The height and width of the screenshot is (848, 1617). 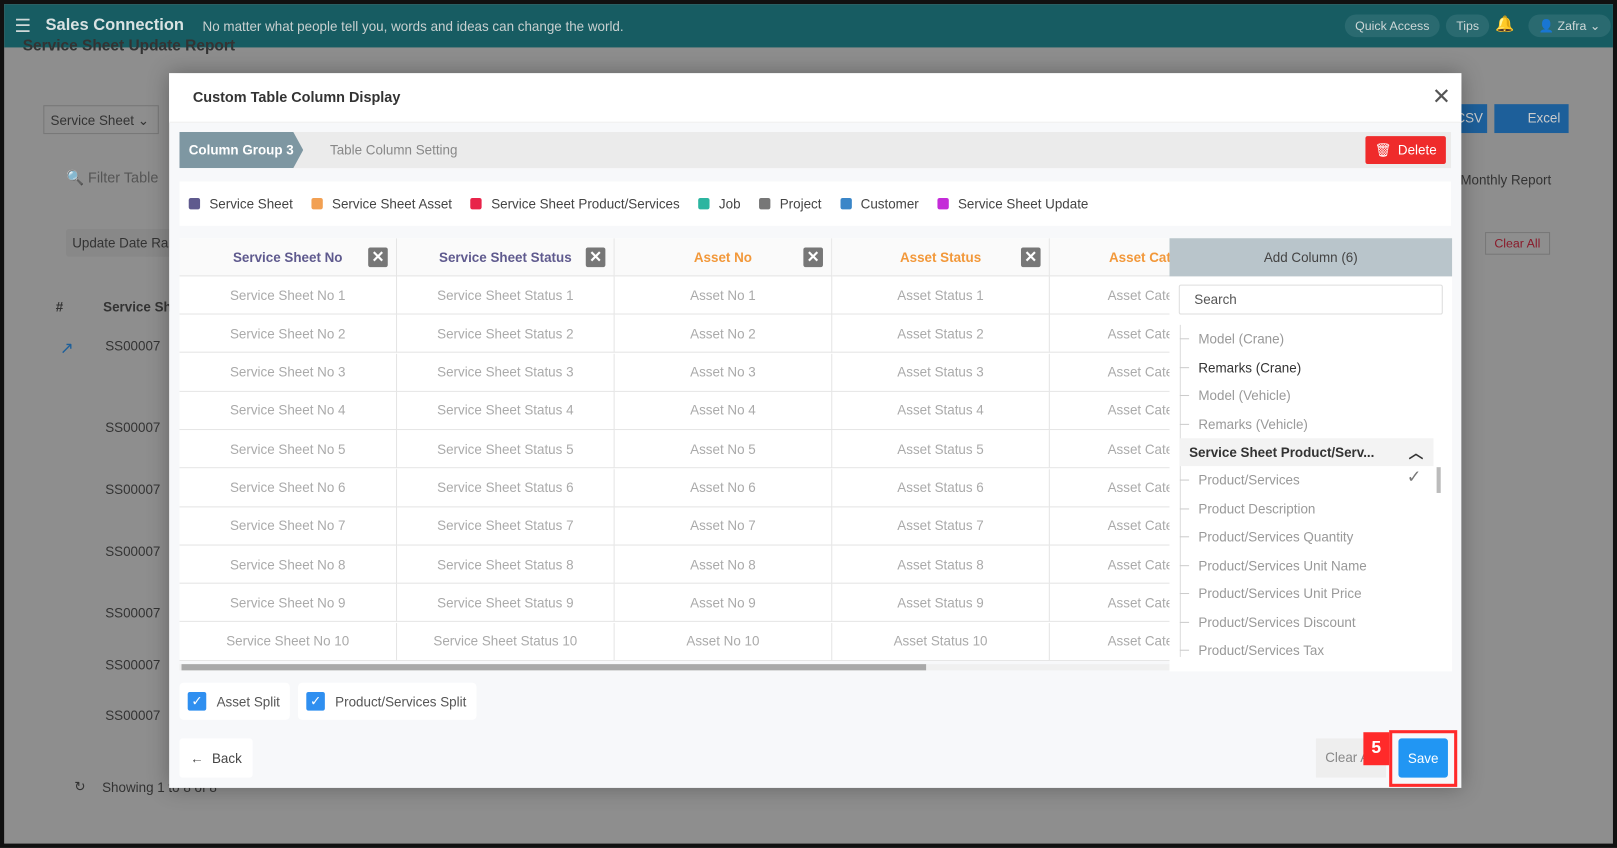 I want to click on column-option: Product/Services Unit Price, so click(x=1270, y=593).